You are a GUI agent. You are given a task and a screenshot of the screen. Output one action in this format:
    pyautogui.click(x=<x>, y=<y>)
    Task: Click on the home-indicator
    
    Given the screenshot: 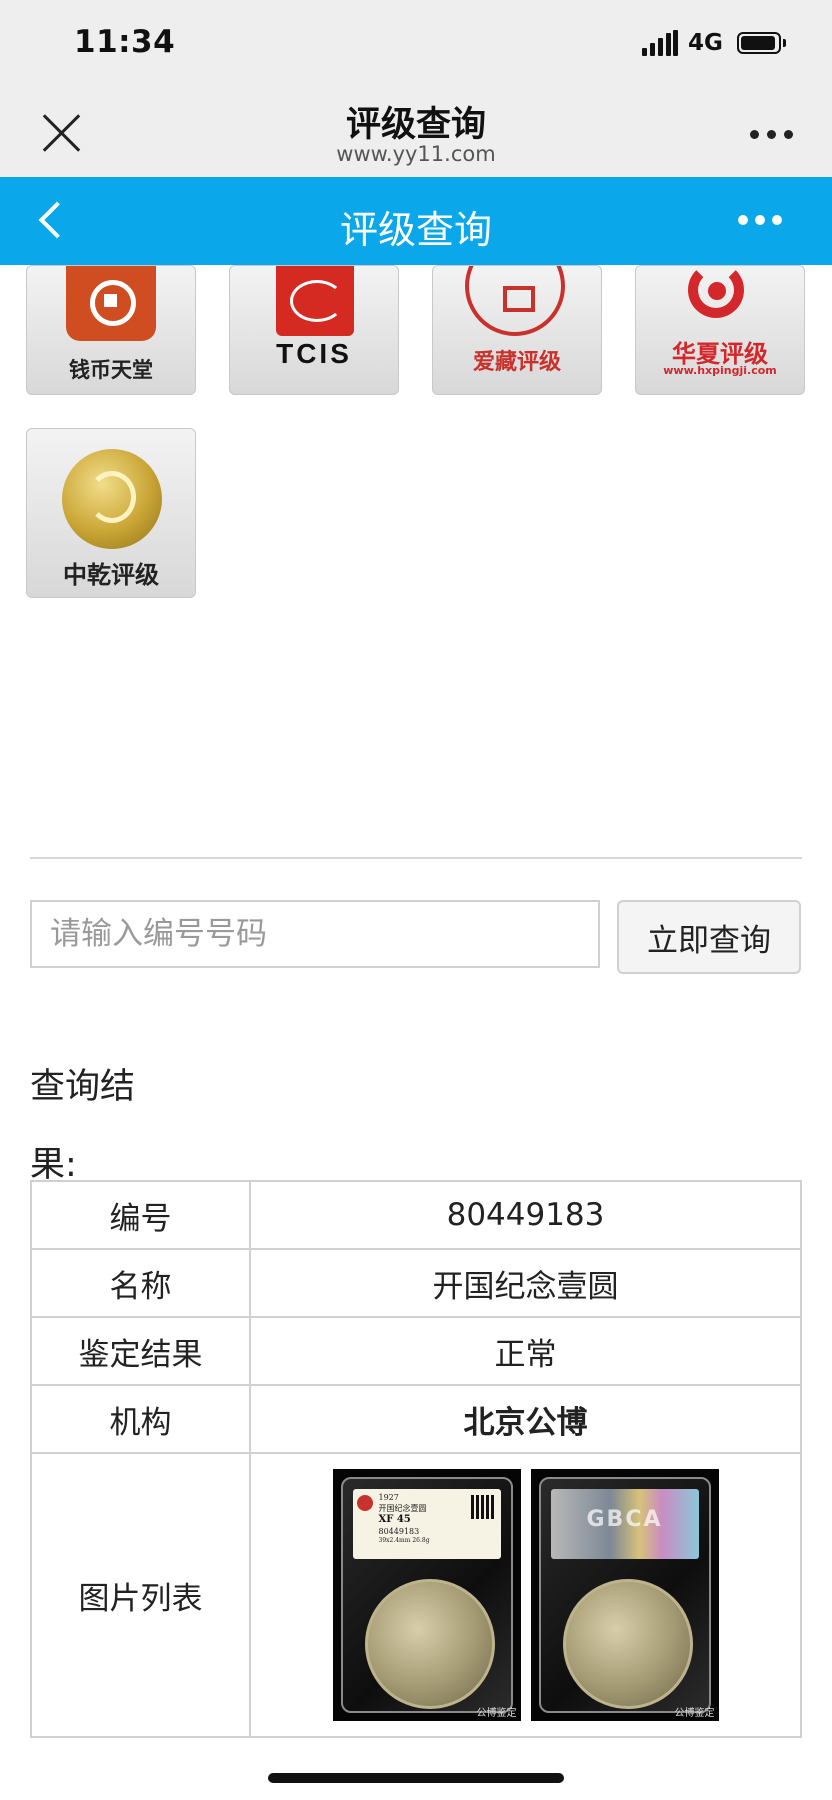 What is the action you would take?
    pyautogui.click(x=416, y=1778)
    